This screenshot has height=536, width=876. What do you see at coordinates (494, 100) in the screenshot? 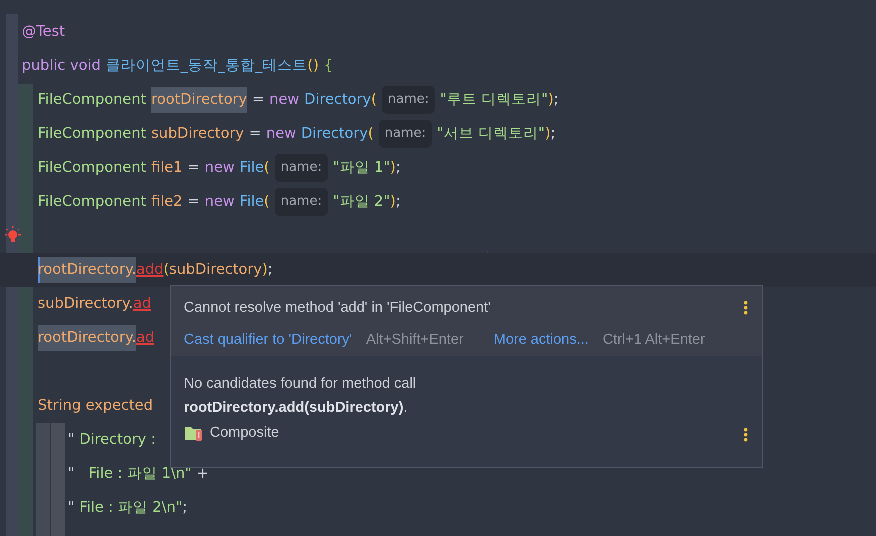
I see `string-literal: "루트 디렉토리"` at bounding box center [494, 100].